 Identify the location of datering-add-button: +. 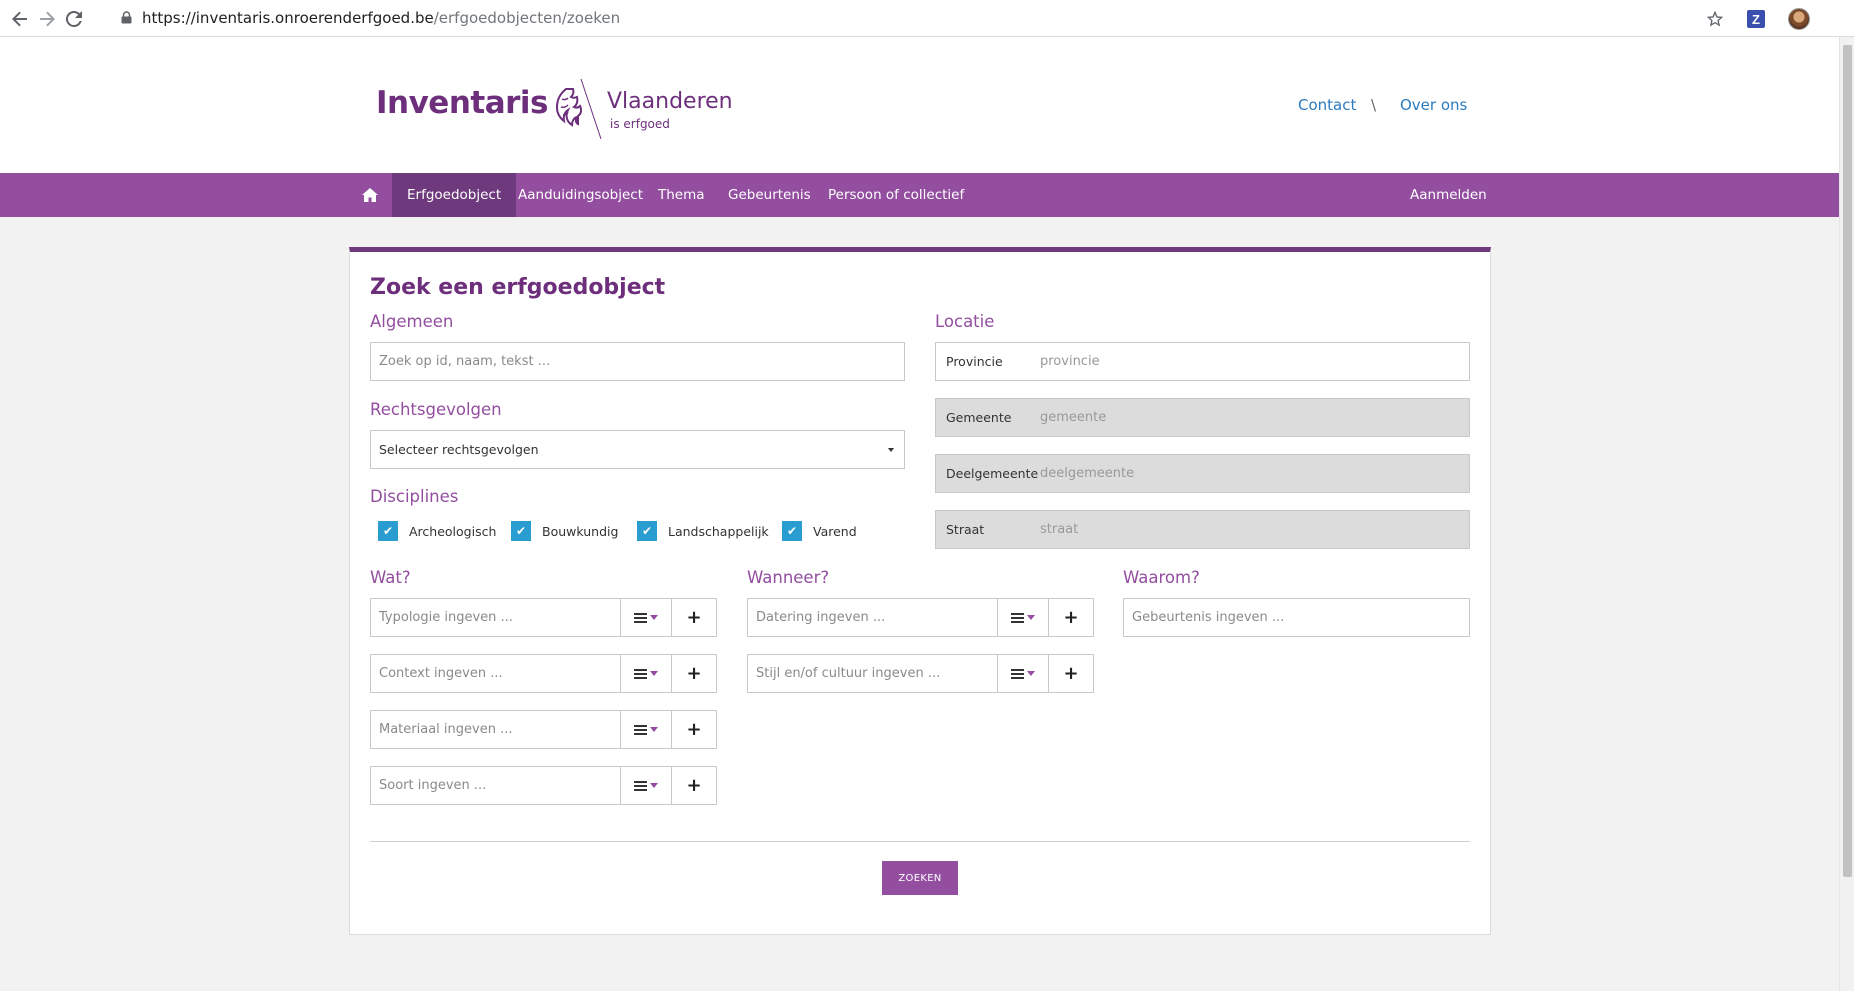
(1071, 617).